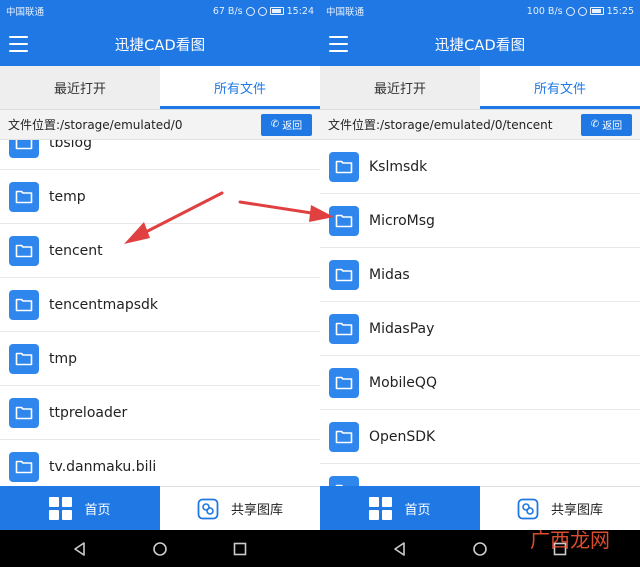 Image resolution: width=640 pixels, height=567 pixels. I want to click on folder-name: MidasPay, so click(402, 328).